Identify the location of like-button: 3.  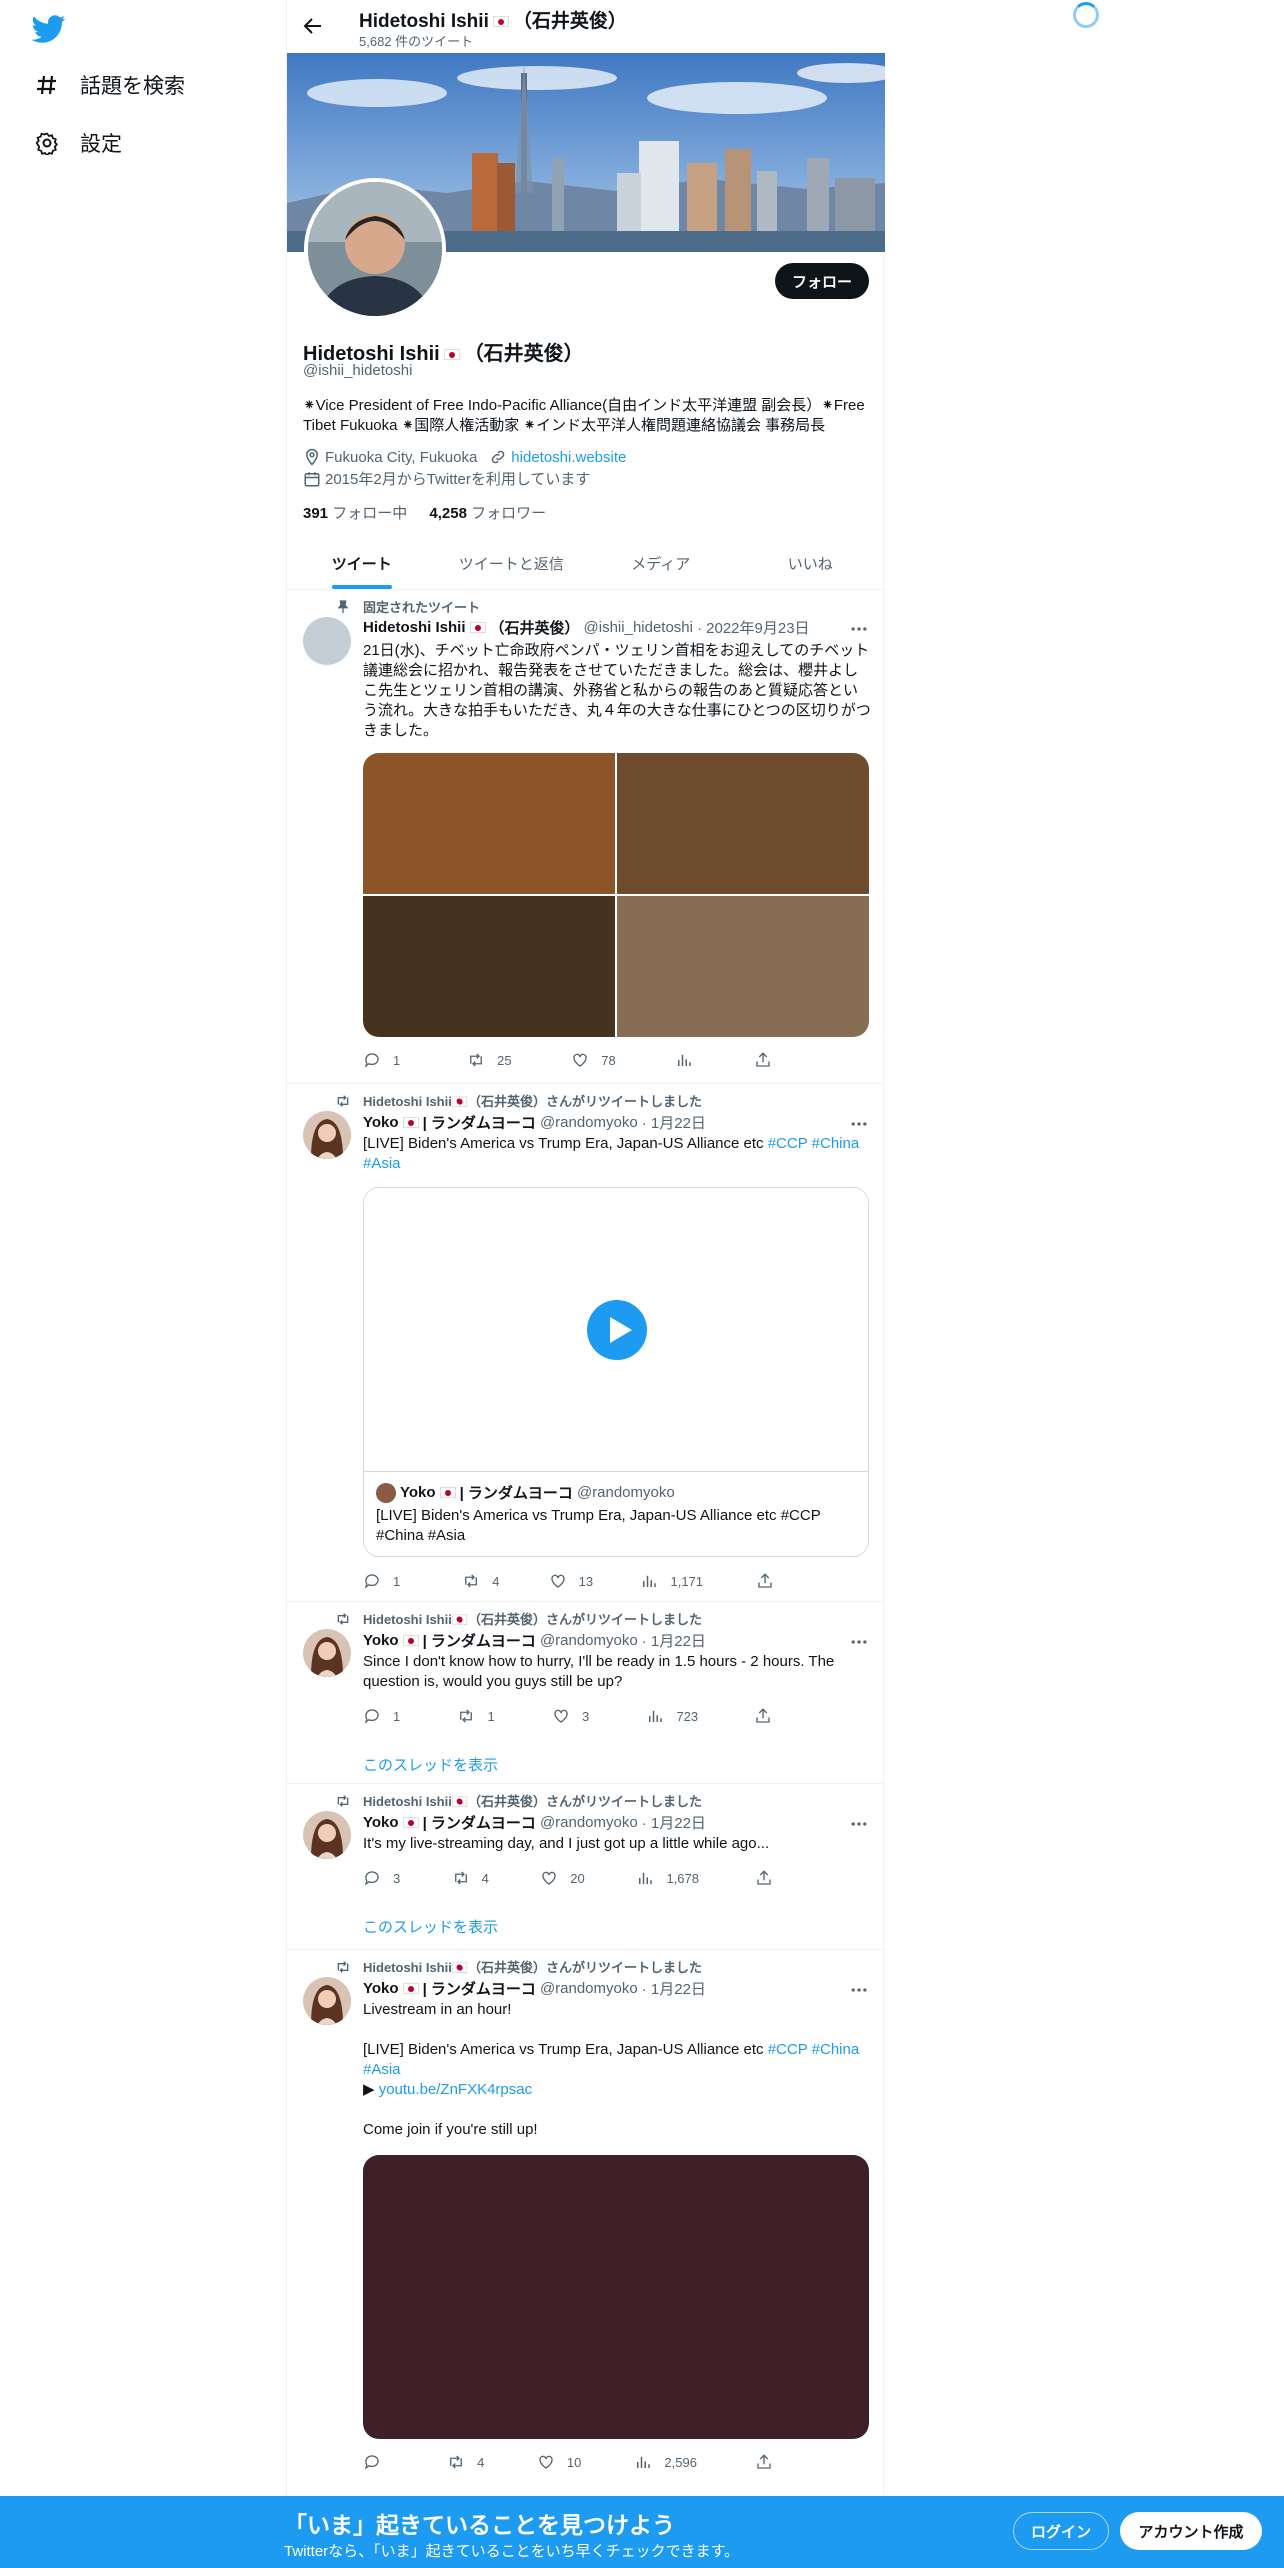
(599, 1716).